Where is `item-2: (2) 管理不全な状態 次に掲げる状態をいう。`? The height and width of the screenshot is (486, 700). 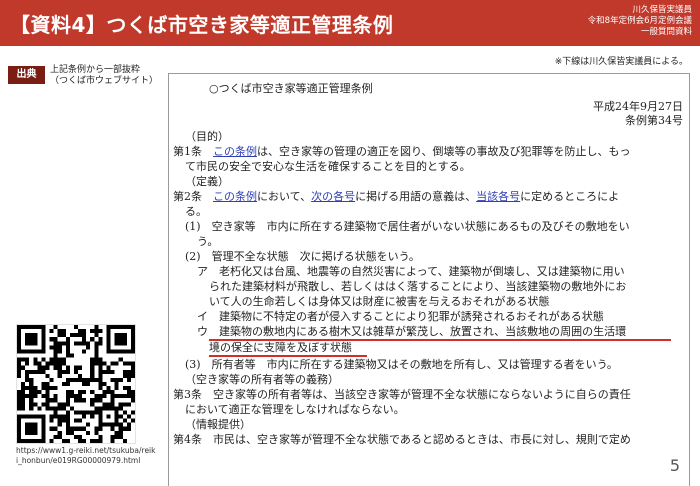 item-2: (2) 管理不全な状態 次に掲げる状態をいう。 is located at coordinates (302, 256).